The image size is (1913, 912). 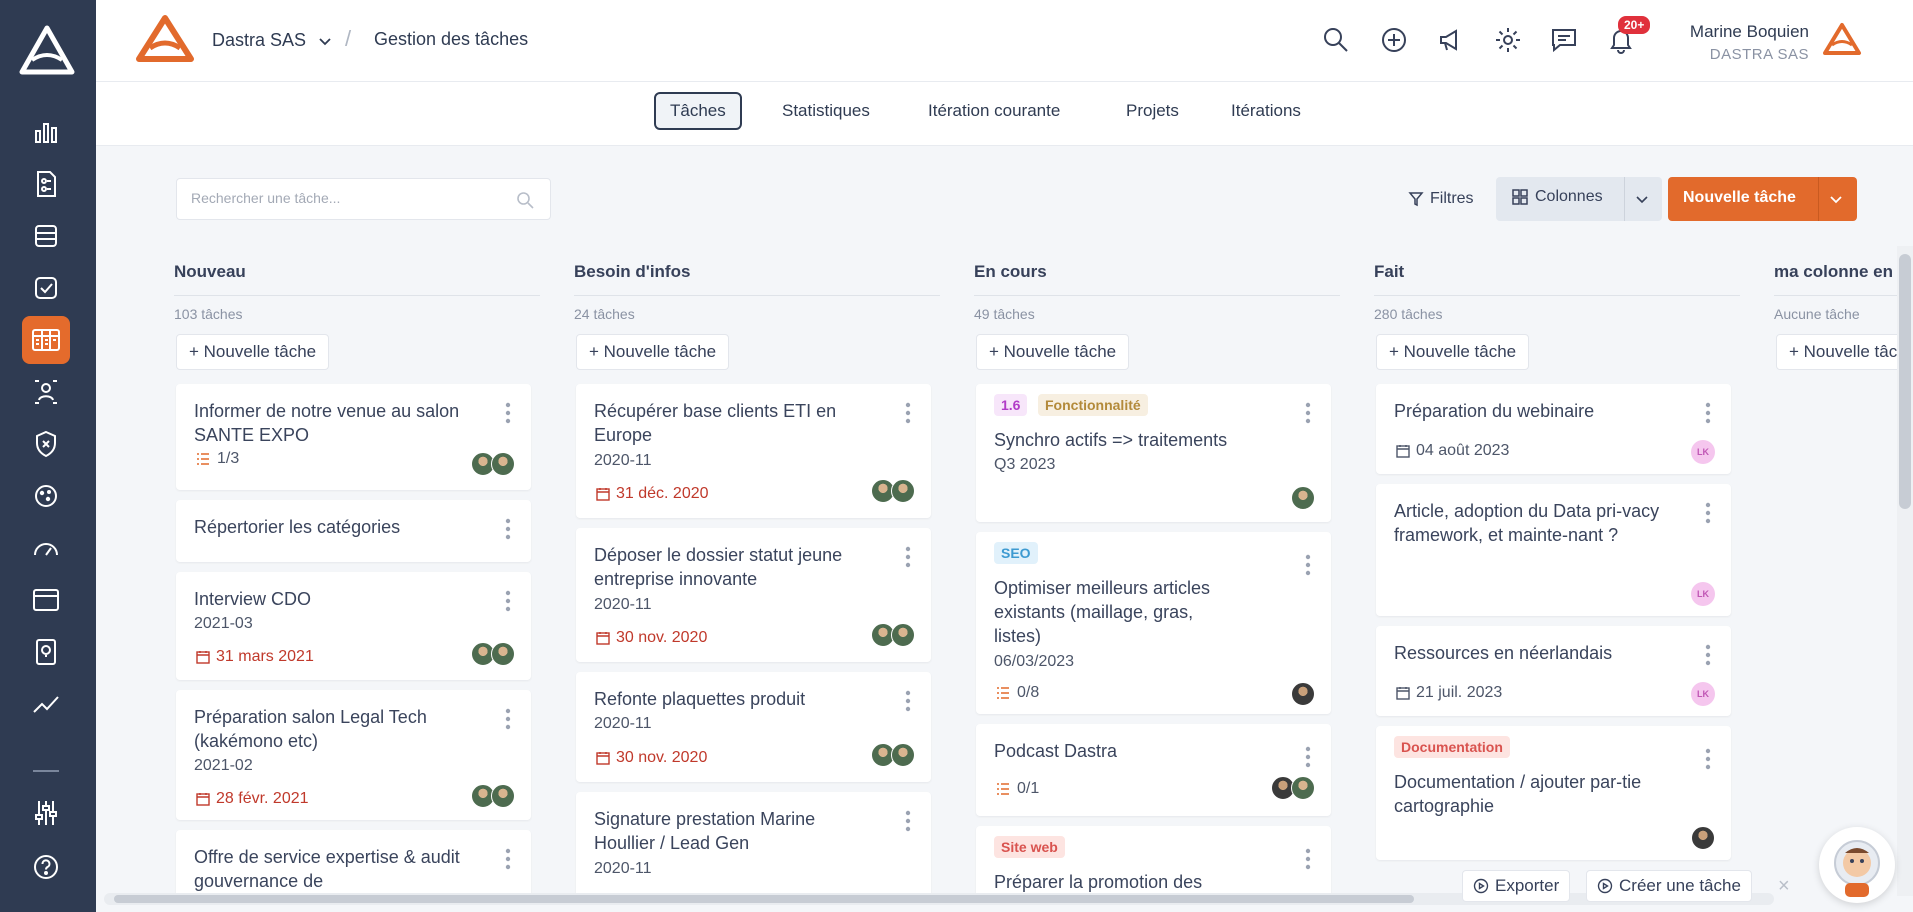 What do you see at coordinates (1553, 429) in the screenshot?
I see `task-card: Préparation du webinaire 04 août 2023 LK` at bounding box center [1553, 429].